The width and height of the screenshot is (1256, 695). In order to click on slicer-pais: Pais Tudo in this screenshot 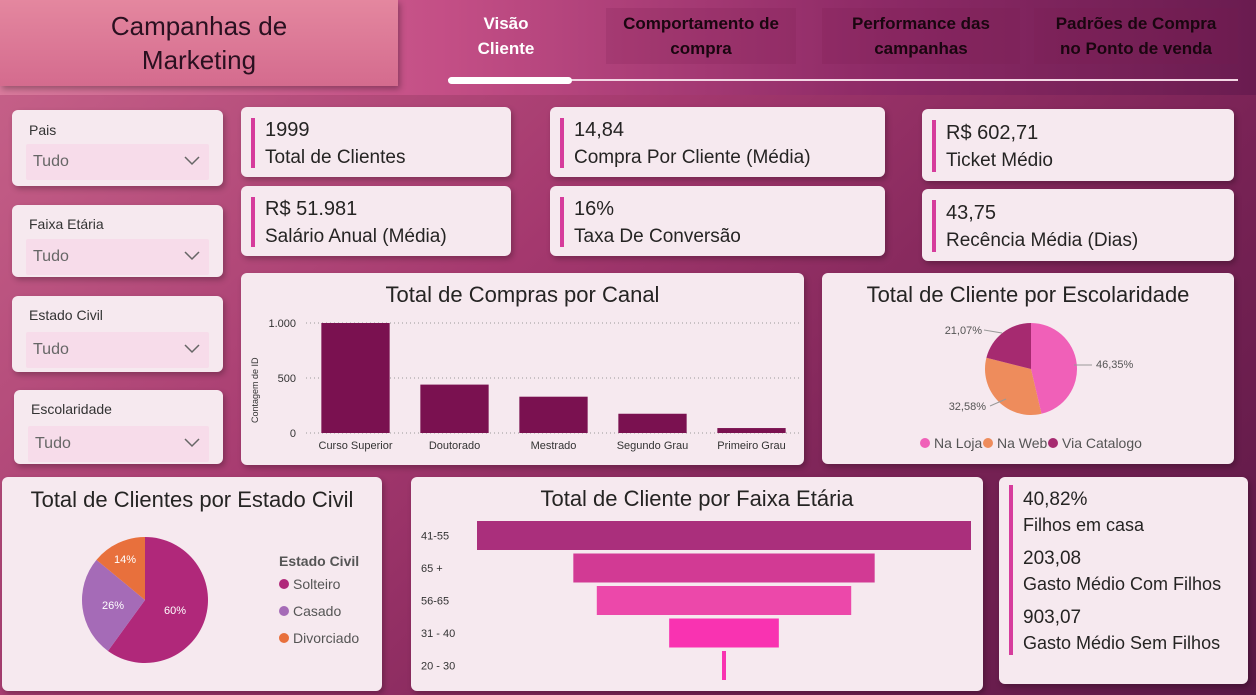, I will do `click(117, 148)`.